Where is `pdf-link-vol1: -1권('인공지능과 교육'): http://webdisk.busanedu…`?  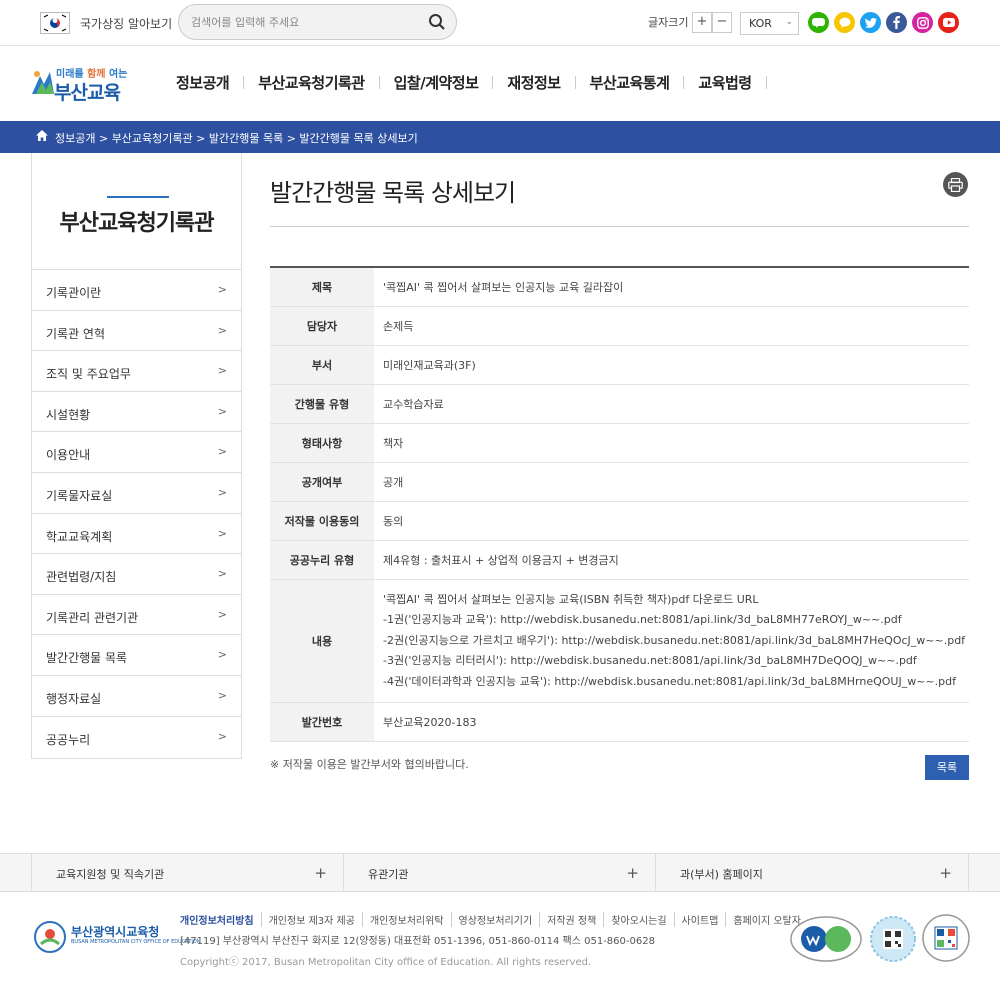
pdf-link-vol1: -1권('인공지능과 교육'): http://webdisk.busanedu… is located at coordinates (676, 620).